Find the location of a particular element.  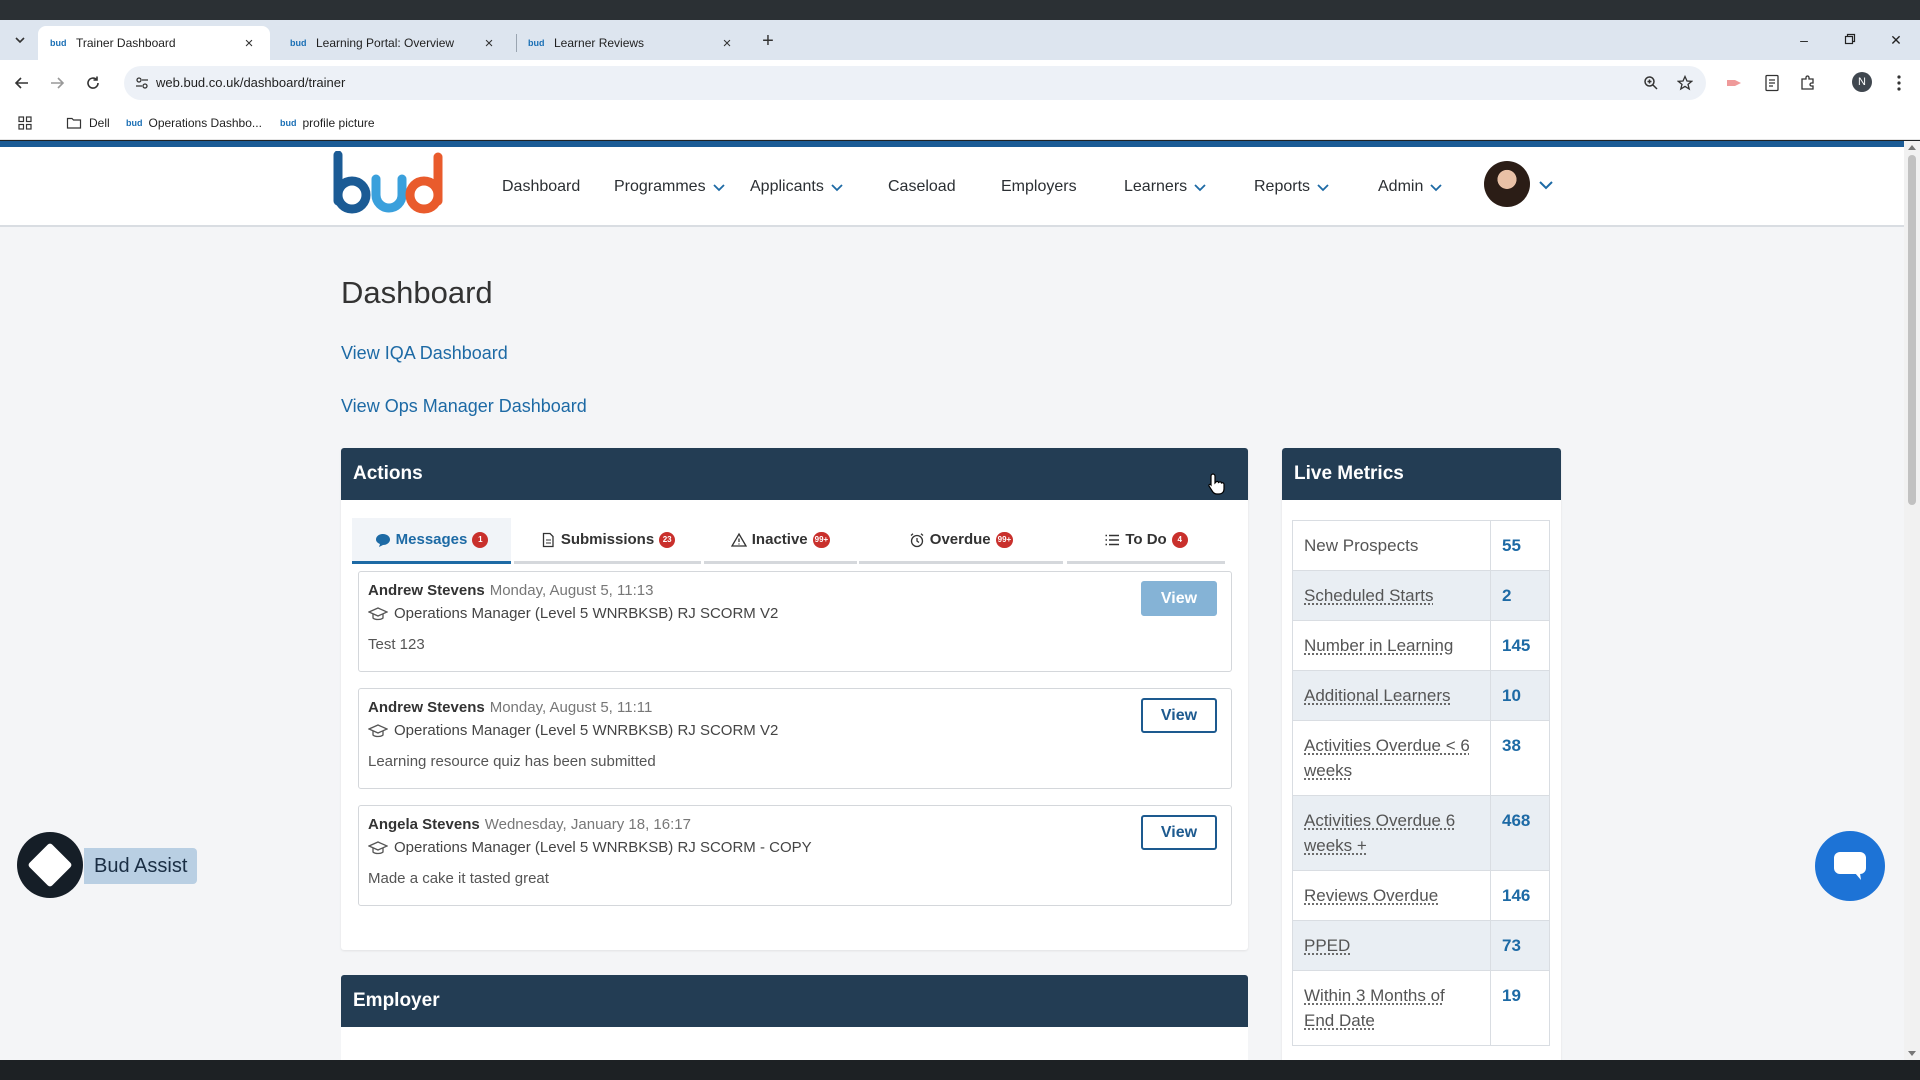

bud-assist-label: Bud Assist is located at coordinates (141, 866).